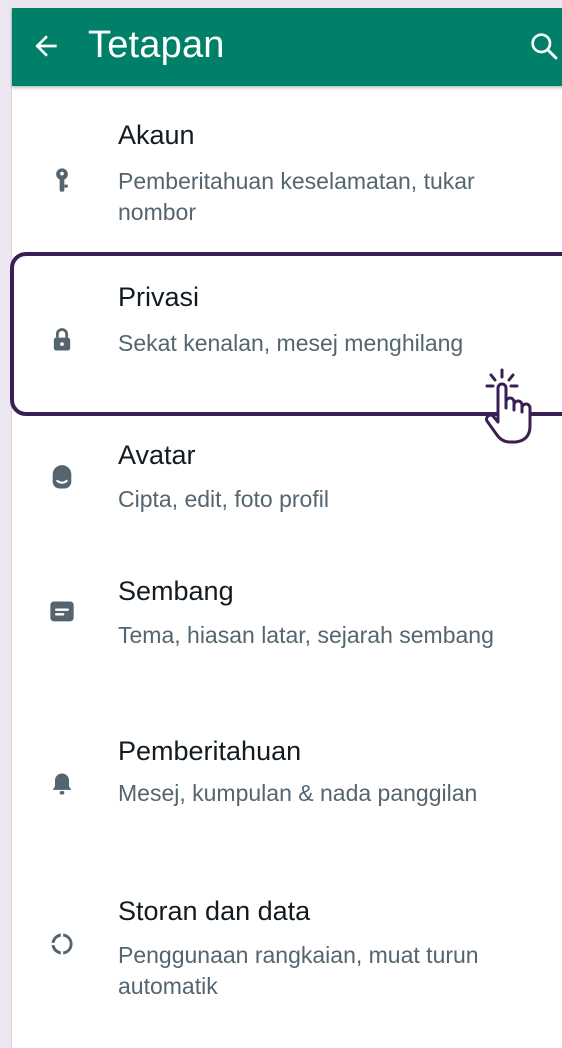 The height and width of the screenshot is (1048, 562). What do you see at coordinates (214, 911) in the screenshot?
I see `settings-item-label: Storan dan data` at bounding box center [214, 911].